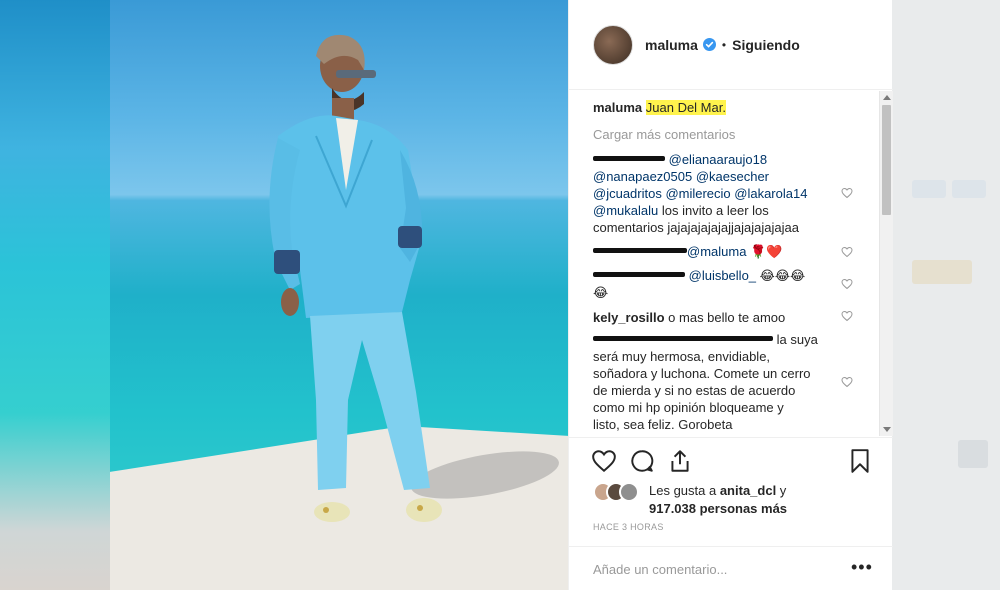 The height and width of the screenshot is (590, 1000). Describe the element at coordinates (887, 429) in the screenshot. I see `scroll-down-arrow-icon` at that location.